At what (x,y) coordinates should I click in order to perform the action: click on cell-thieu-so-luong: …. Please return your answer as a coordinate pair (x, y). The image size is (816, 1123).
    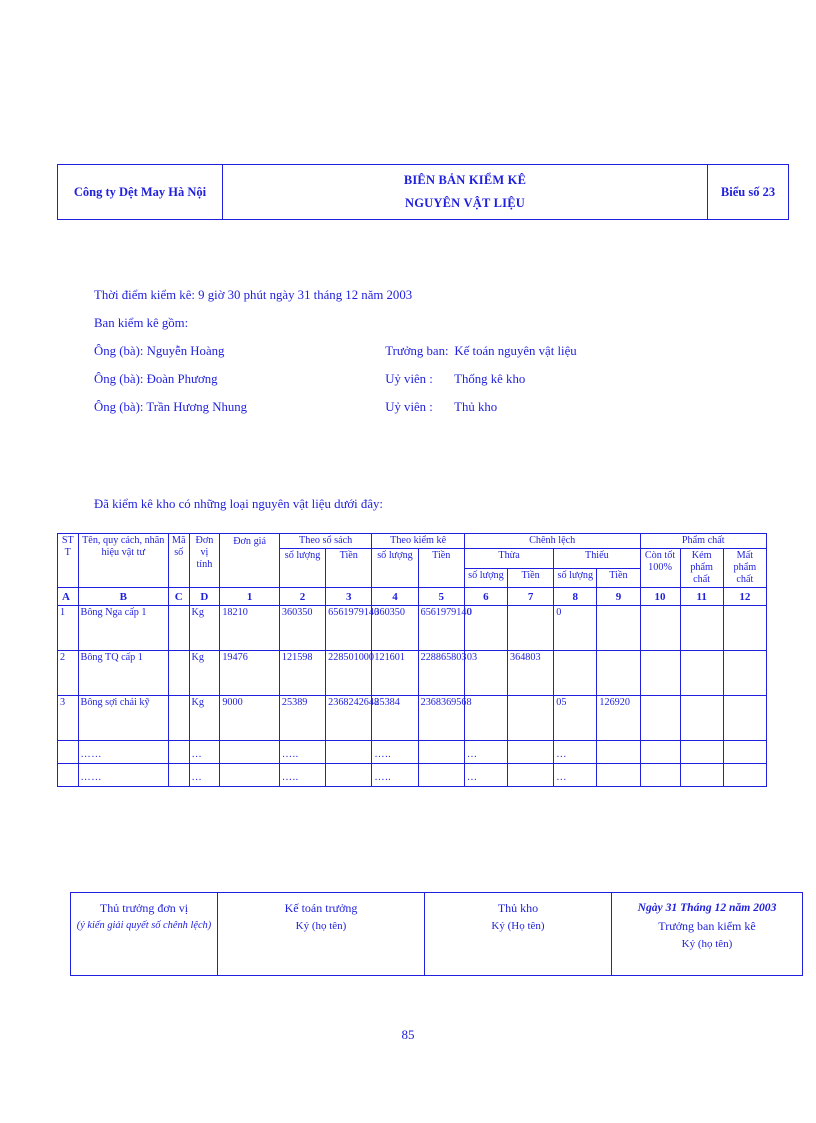
    Looking at the image, I should click on (575, 775).